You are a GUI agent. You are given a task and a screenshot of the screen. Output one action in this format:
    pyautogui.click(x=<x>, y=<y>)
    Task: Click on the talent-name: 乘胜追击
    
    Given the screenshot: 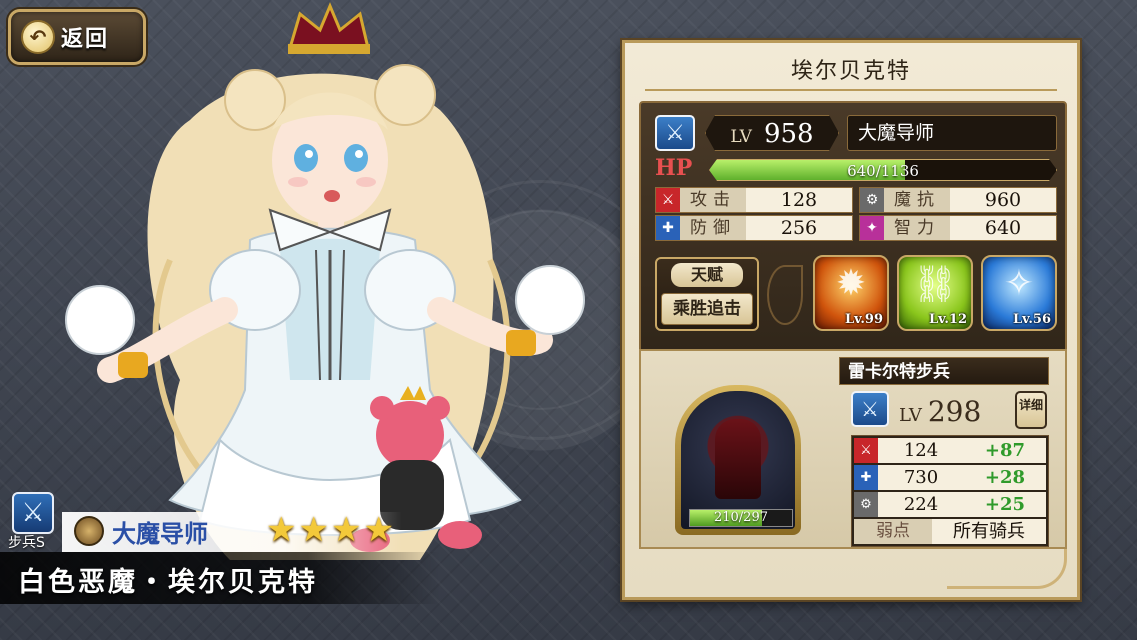 What is the action you would take?
    pyautogui.click(x=707, y=309)
    